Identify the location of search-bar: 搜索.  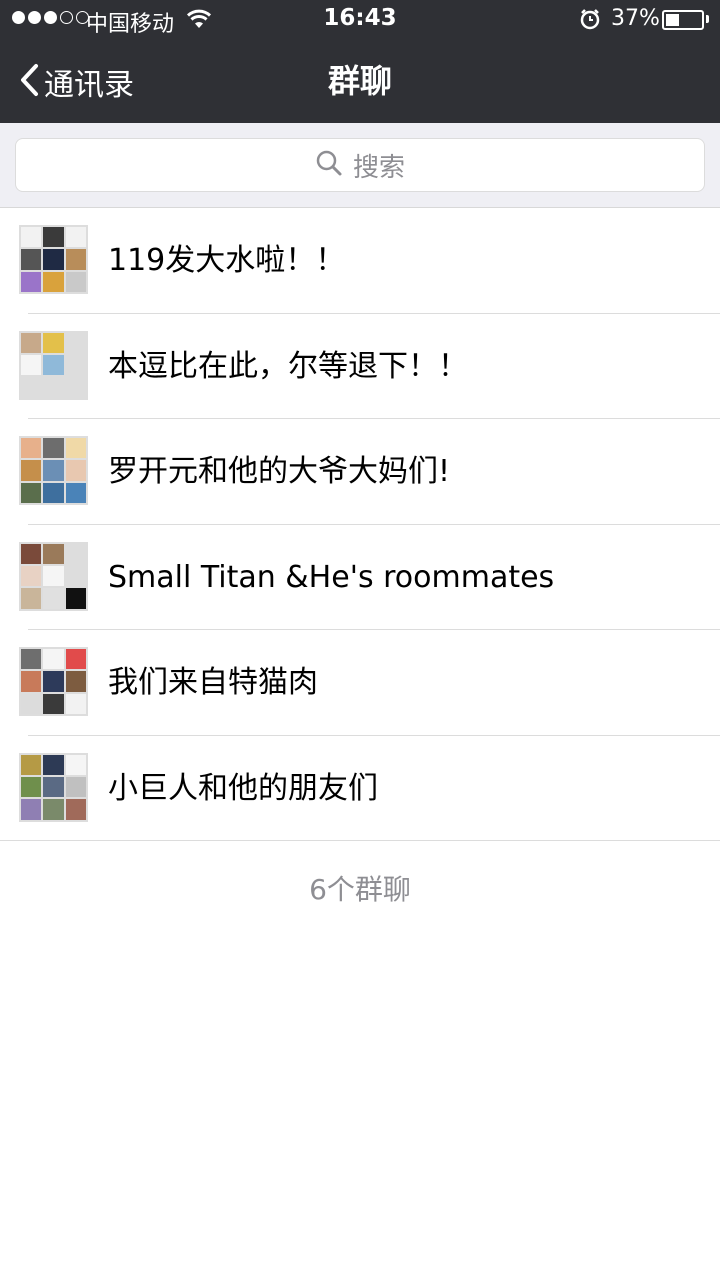
(360, 165).